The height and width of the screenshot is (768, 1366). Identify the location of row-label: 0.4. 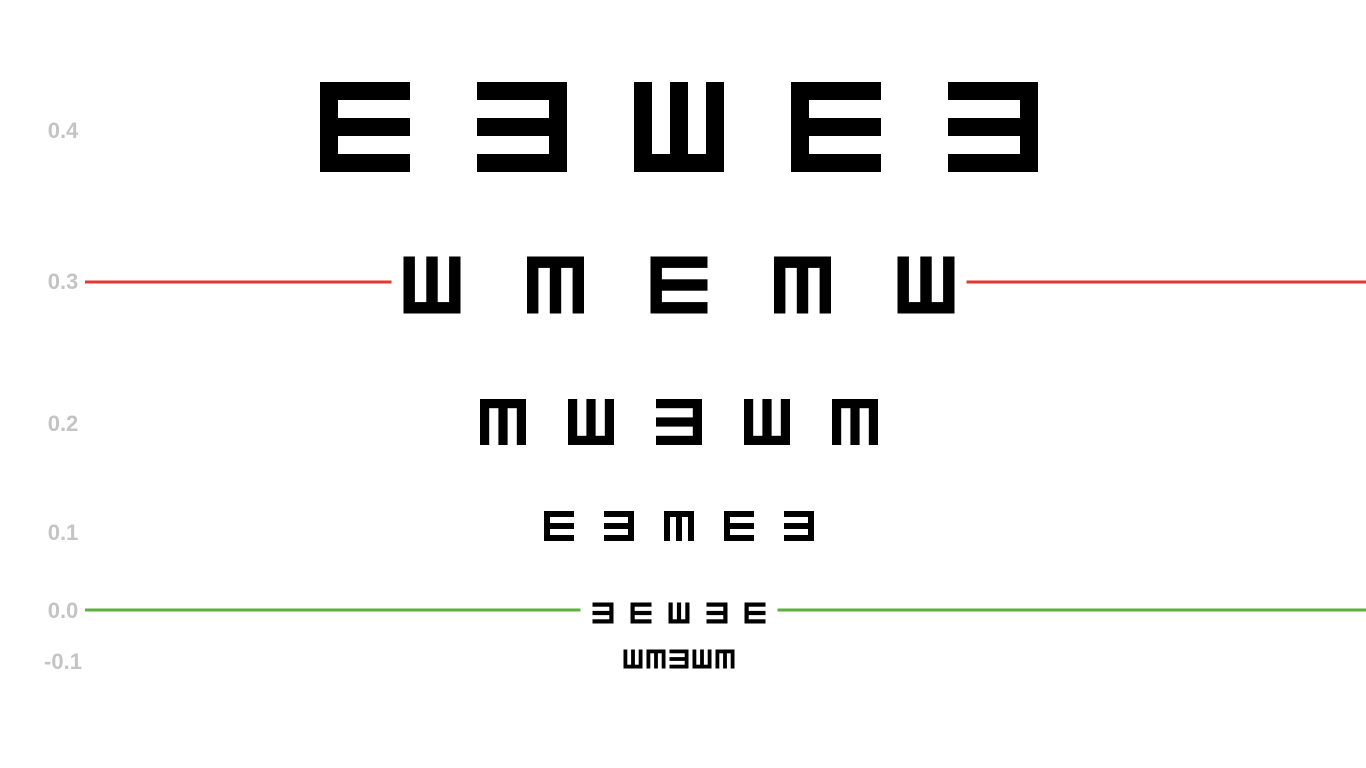
(63, 130).